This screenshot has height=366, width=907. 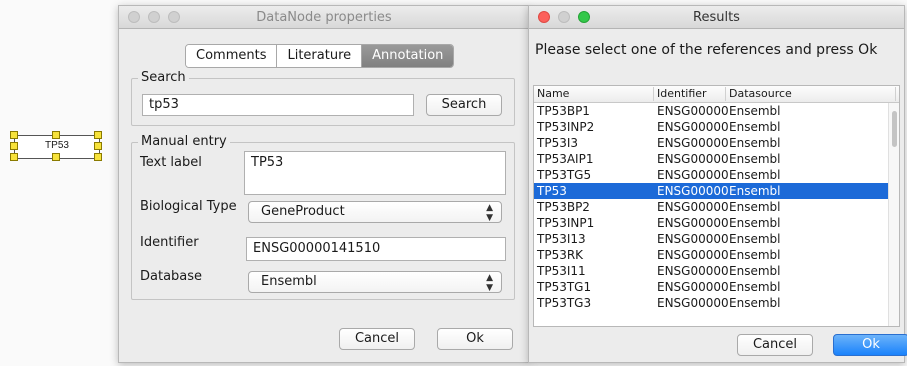 I want to click on cell-name: TP53TG5, so click(x=564, y=175).